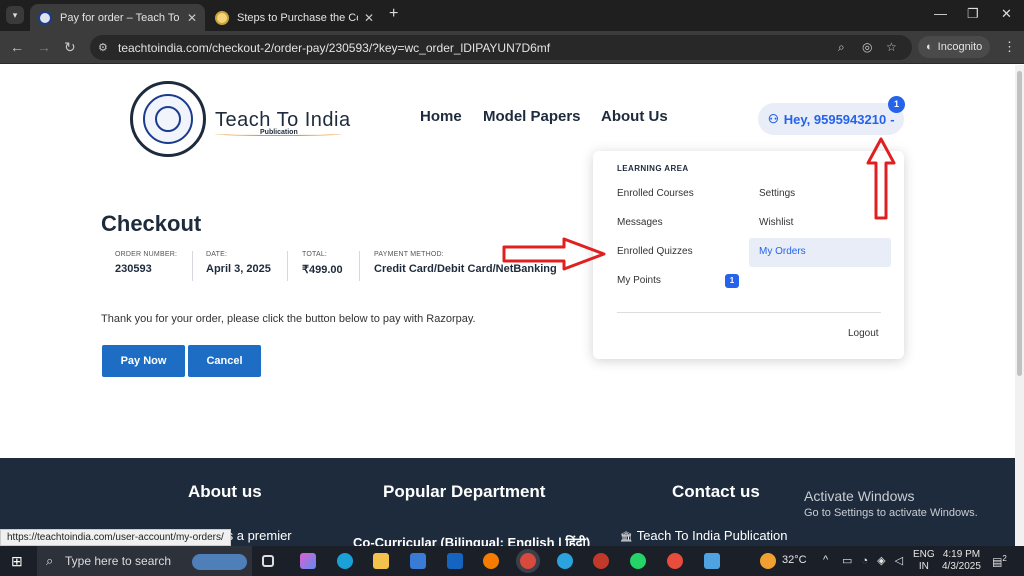 Image resolution: width=1024 pixels, height=576 pixels. I want to click on tab-title: Pay for order – Teach To India, so click(120, 17).